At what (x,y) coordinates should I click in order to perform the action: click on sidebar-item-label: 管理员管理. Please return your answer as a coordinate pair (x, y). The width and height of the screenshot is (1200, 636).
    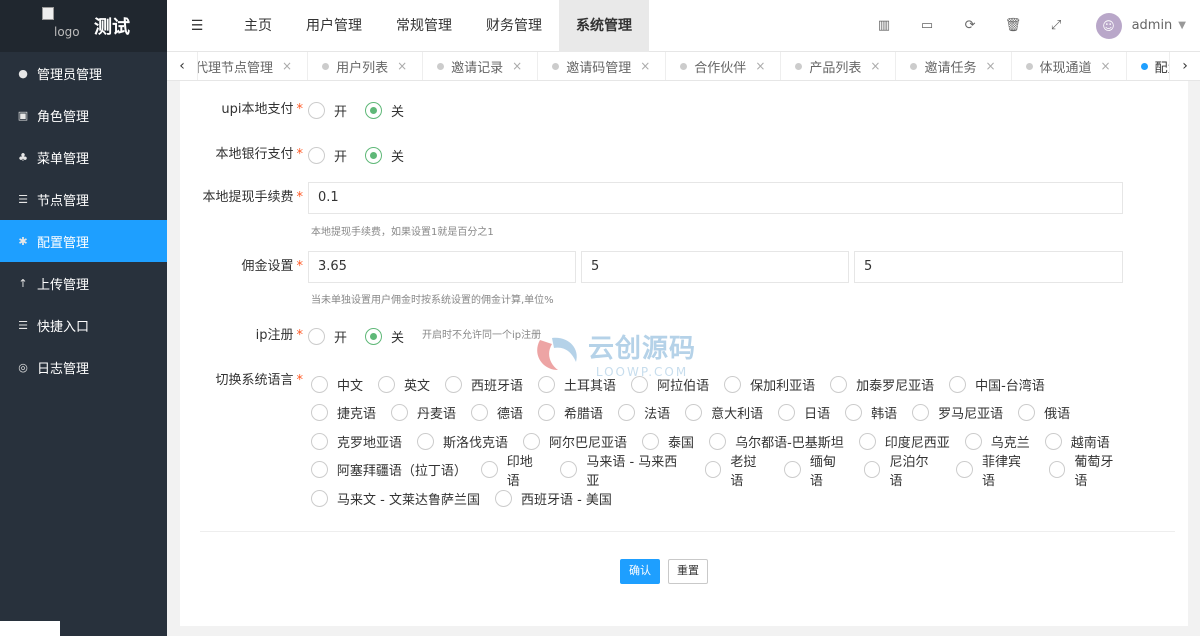
    Looking at the image, I should click on (70, 75).